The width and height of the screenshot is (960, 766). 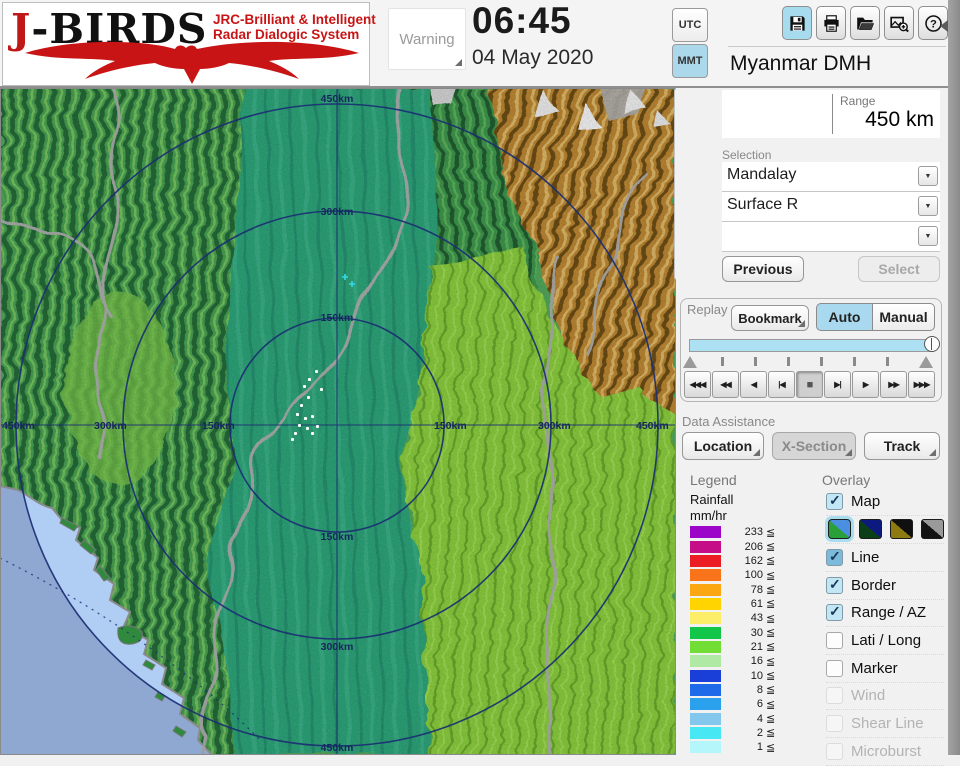 I want to click on save-button, so click(x=797, y=23).